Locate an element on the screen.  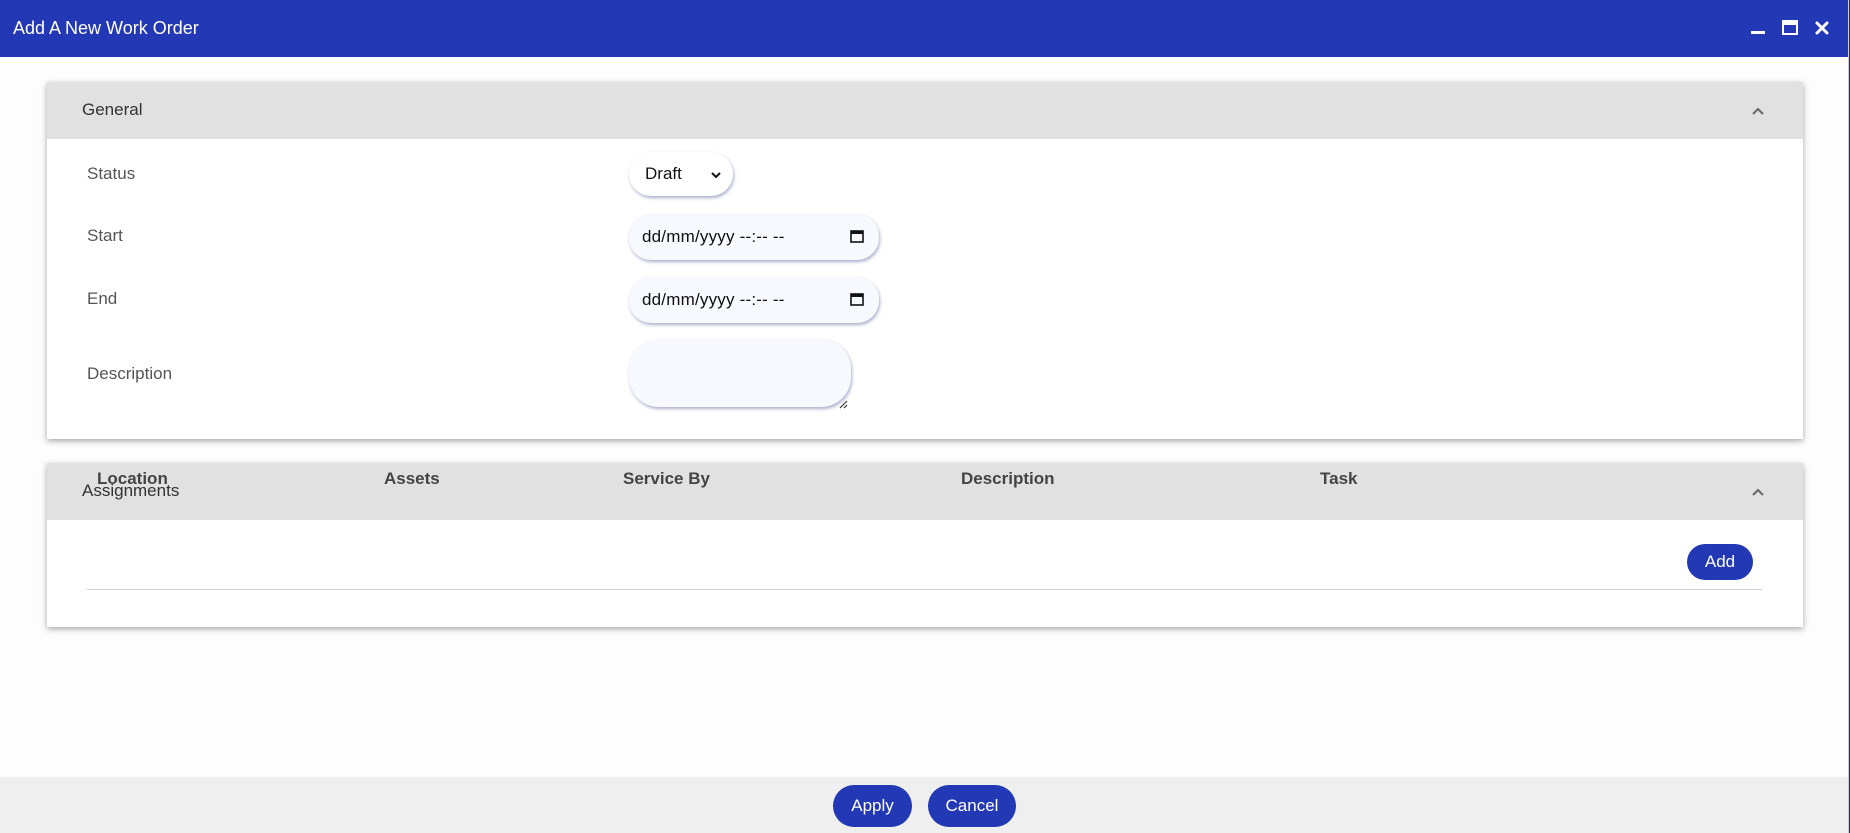
window-title: Add A New Work Order is located at coordinates (106, 28).